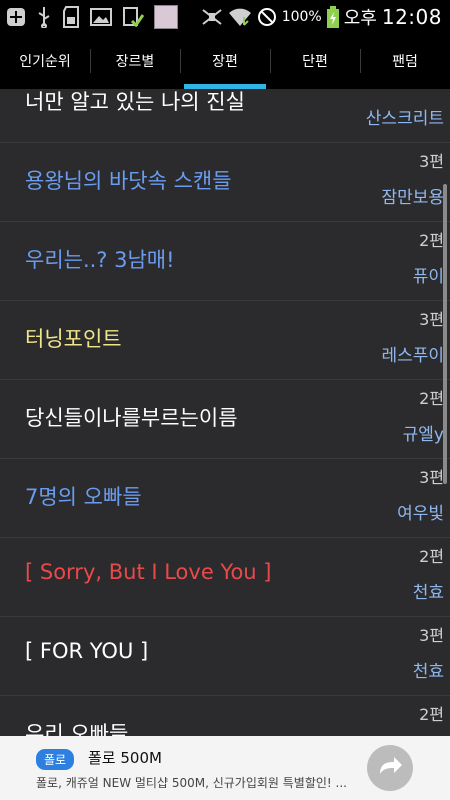 The image size is (450, 800). What do you see at coordinates (131, 418) in the screenshot?
I see `story-title: 당신들이나를부르는이름` at bounding box center [131, 418].